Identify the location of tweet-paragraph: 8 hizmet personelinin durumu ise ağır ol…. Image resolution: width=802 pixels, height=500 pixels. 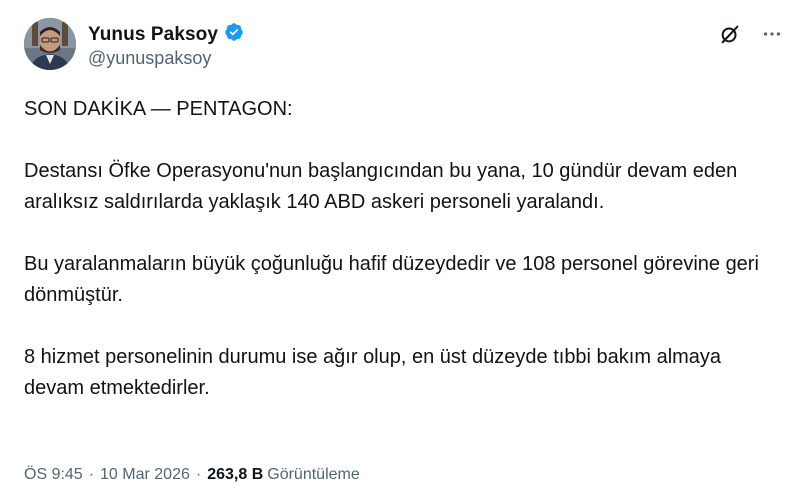
(373, 372).